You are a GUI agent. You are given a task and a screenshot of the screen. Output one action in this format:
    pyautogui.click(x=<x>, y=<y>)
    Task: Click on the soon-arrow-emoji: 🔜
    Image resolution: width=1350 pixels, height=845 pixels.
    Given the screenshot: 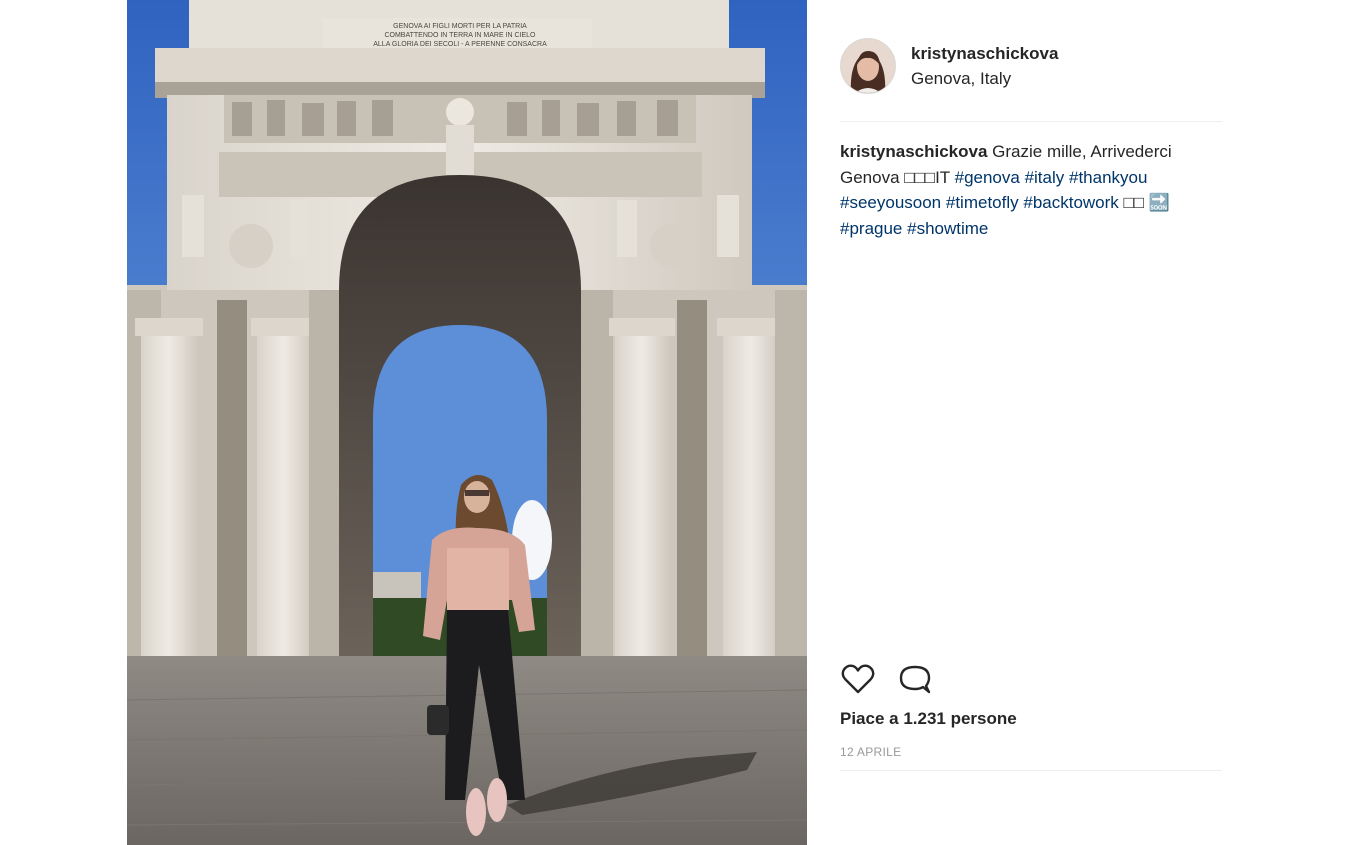 What is the action you would take?
    pyautogui.click(x=1159, y=202)
    